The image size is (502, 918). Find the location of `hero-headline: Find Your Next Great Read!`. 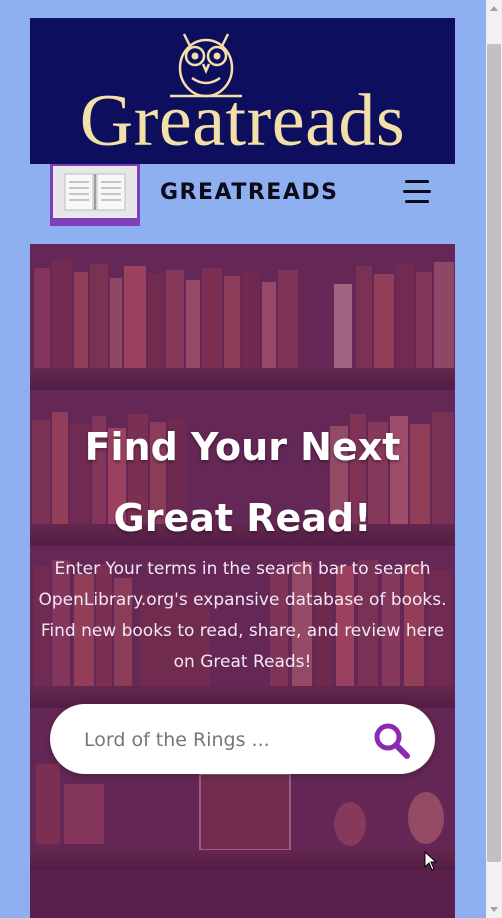

hero-headline: Find Your Next Great Read! is located at coordinates (242, 483).